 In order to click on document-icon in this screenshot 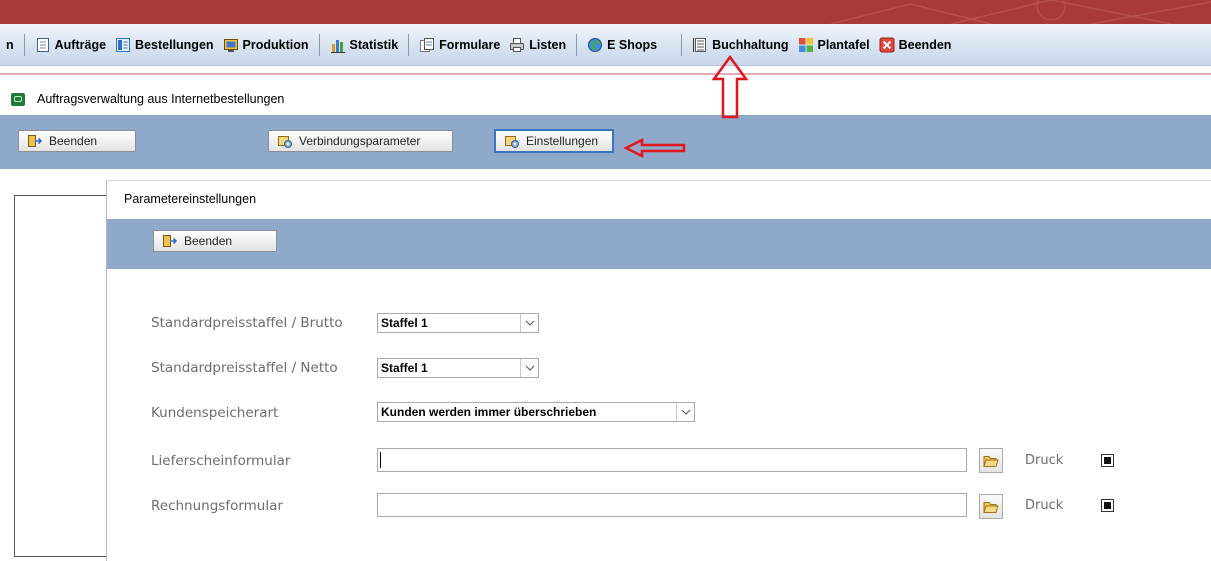, I will do `click(43, 45)`.